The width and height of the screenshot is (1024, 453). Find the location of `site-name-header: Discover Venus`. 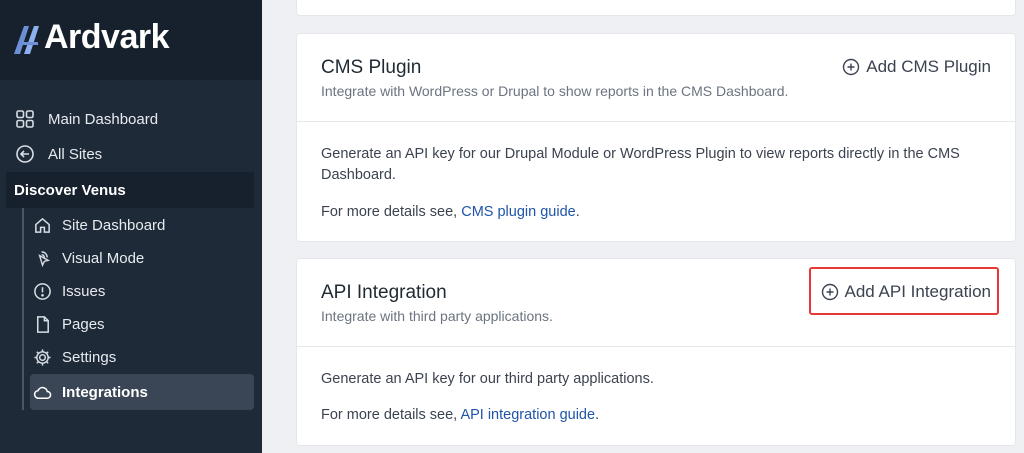

site-name-header: Discover Venus is located at coordinates (130, 190).